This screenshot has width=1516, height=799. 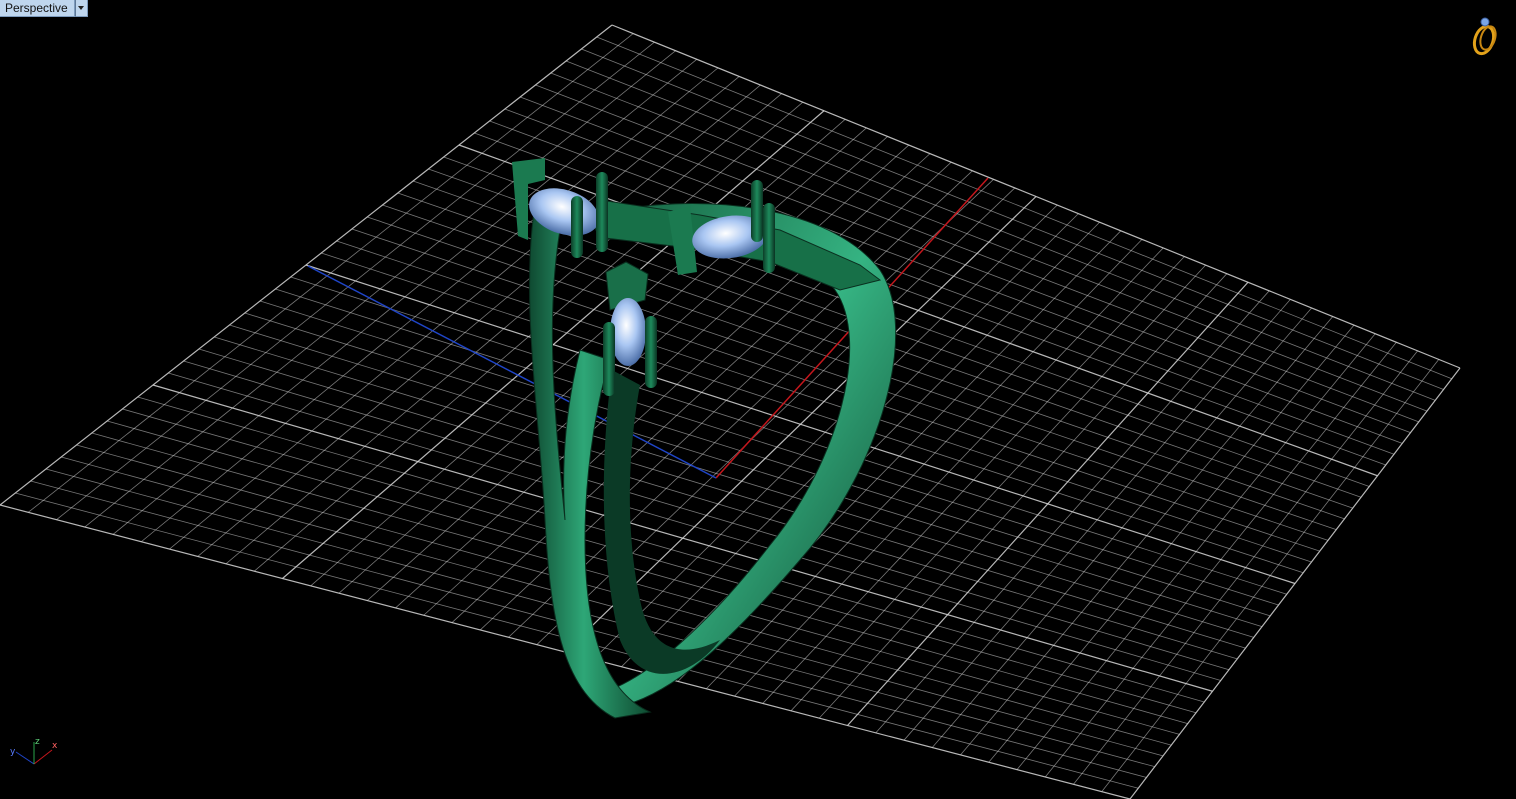 What do you see at coordinates (37, 8) in the screenshot?
I see `viewport-title: Perspective` at bounding box center [37, 8].